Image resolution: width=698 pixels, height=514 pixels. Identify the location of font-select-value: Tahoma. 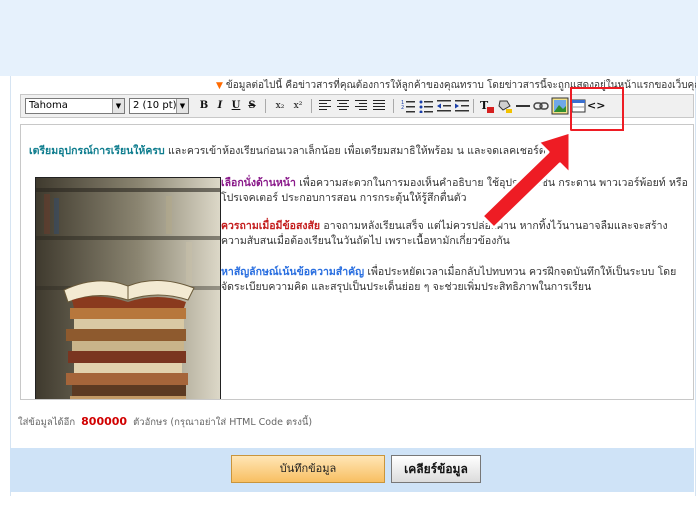
(48, 105).